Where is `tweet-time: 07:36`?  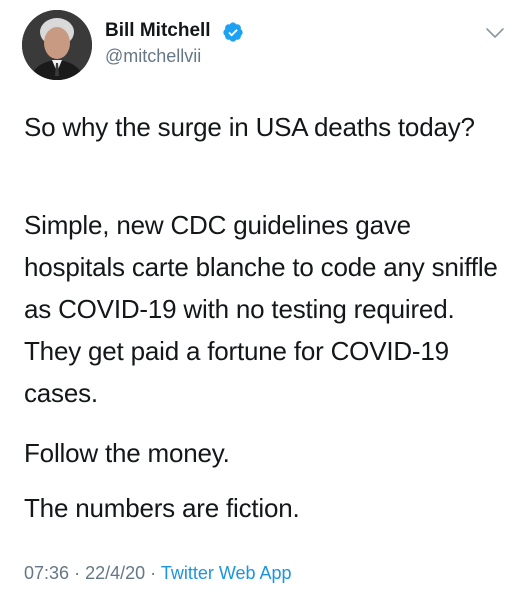 tweet-time: 07:36 is located at coordinates (46, 573).